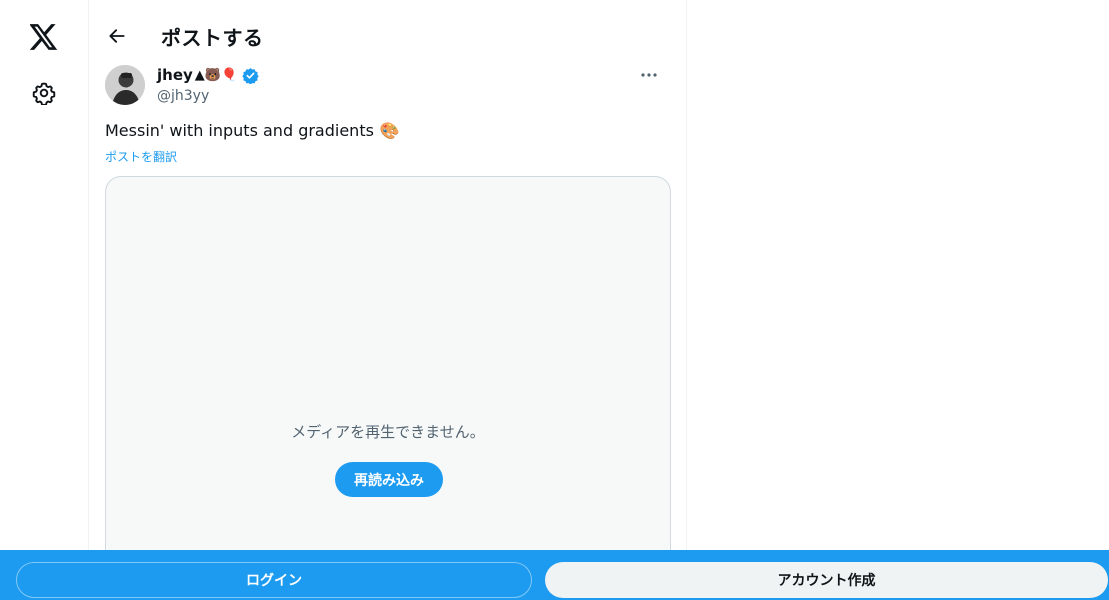 The height and width of the screenshot is (600, 1109). I want to click on back-button, so click(117, 36).